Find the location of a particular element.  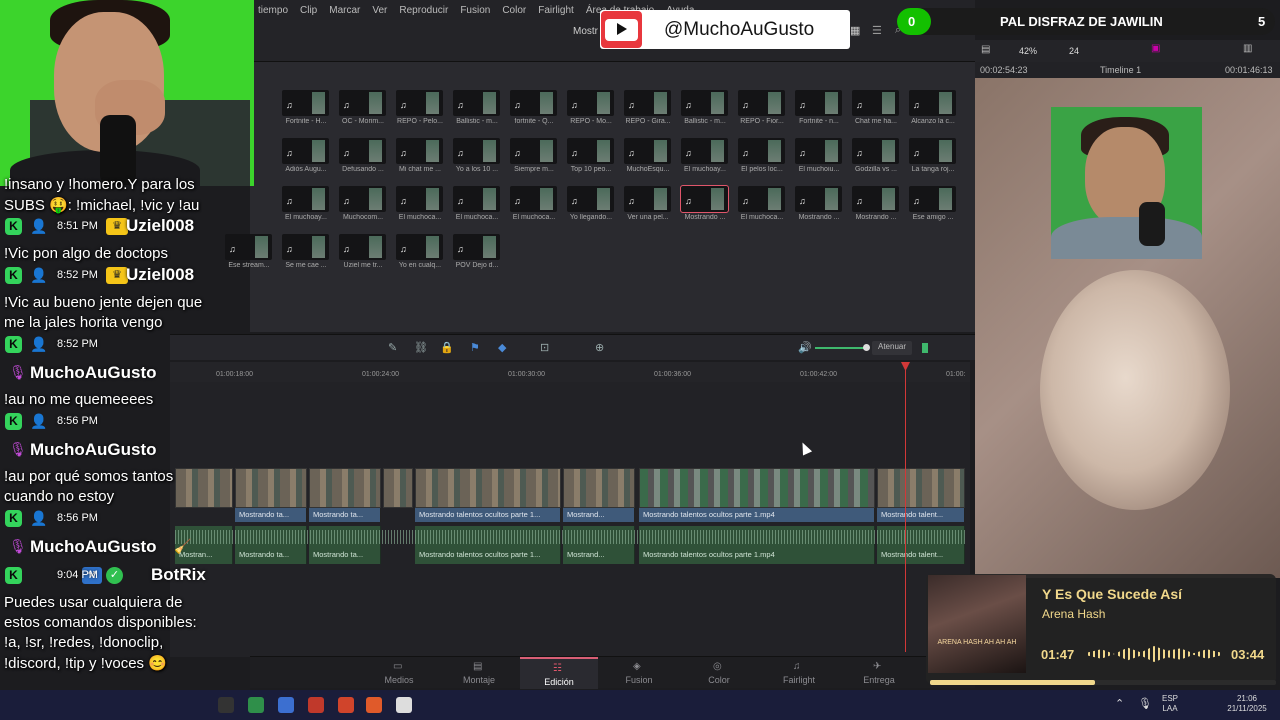

timeline-name: Timeline 1 is located at coordinates (1120, 70).